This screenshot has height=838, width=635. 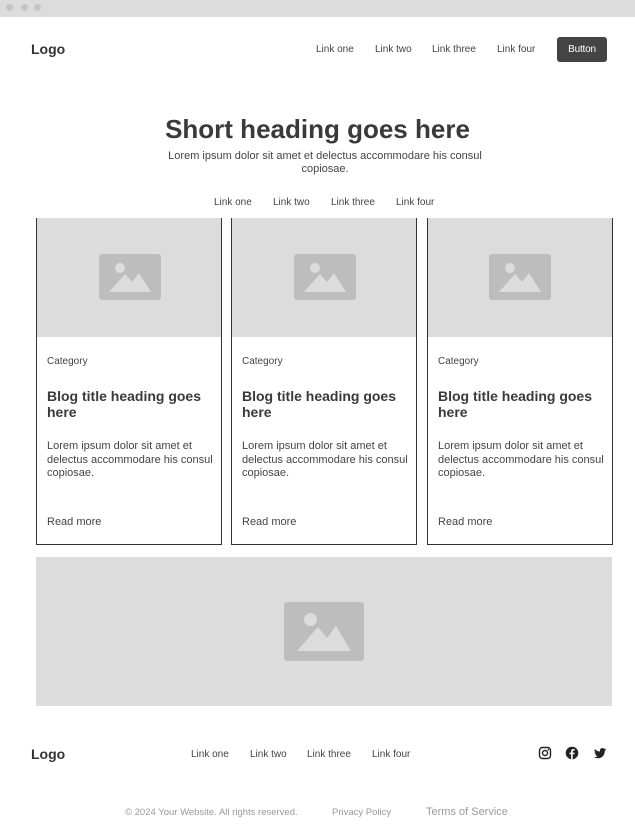 What do you see at coordinates (233, 202) in the screenshot?
I see `filter-link-one: Link one` at bounding box center [233, 202].